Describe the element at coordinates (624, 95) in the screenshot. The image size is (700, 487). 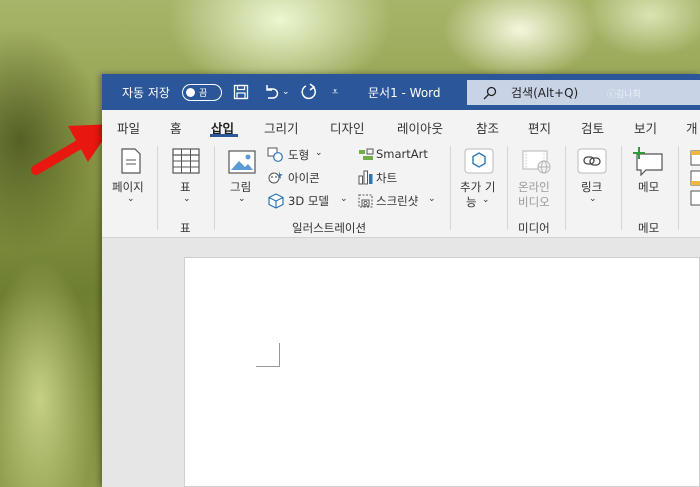
I see `watermark-text: ⓒ김나희` at that location.